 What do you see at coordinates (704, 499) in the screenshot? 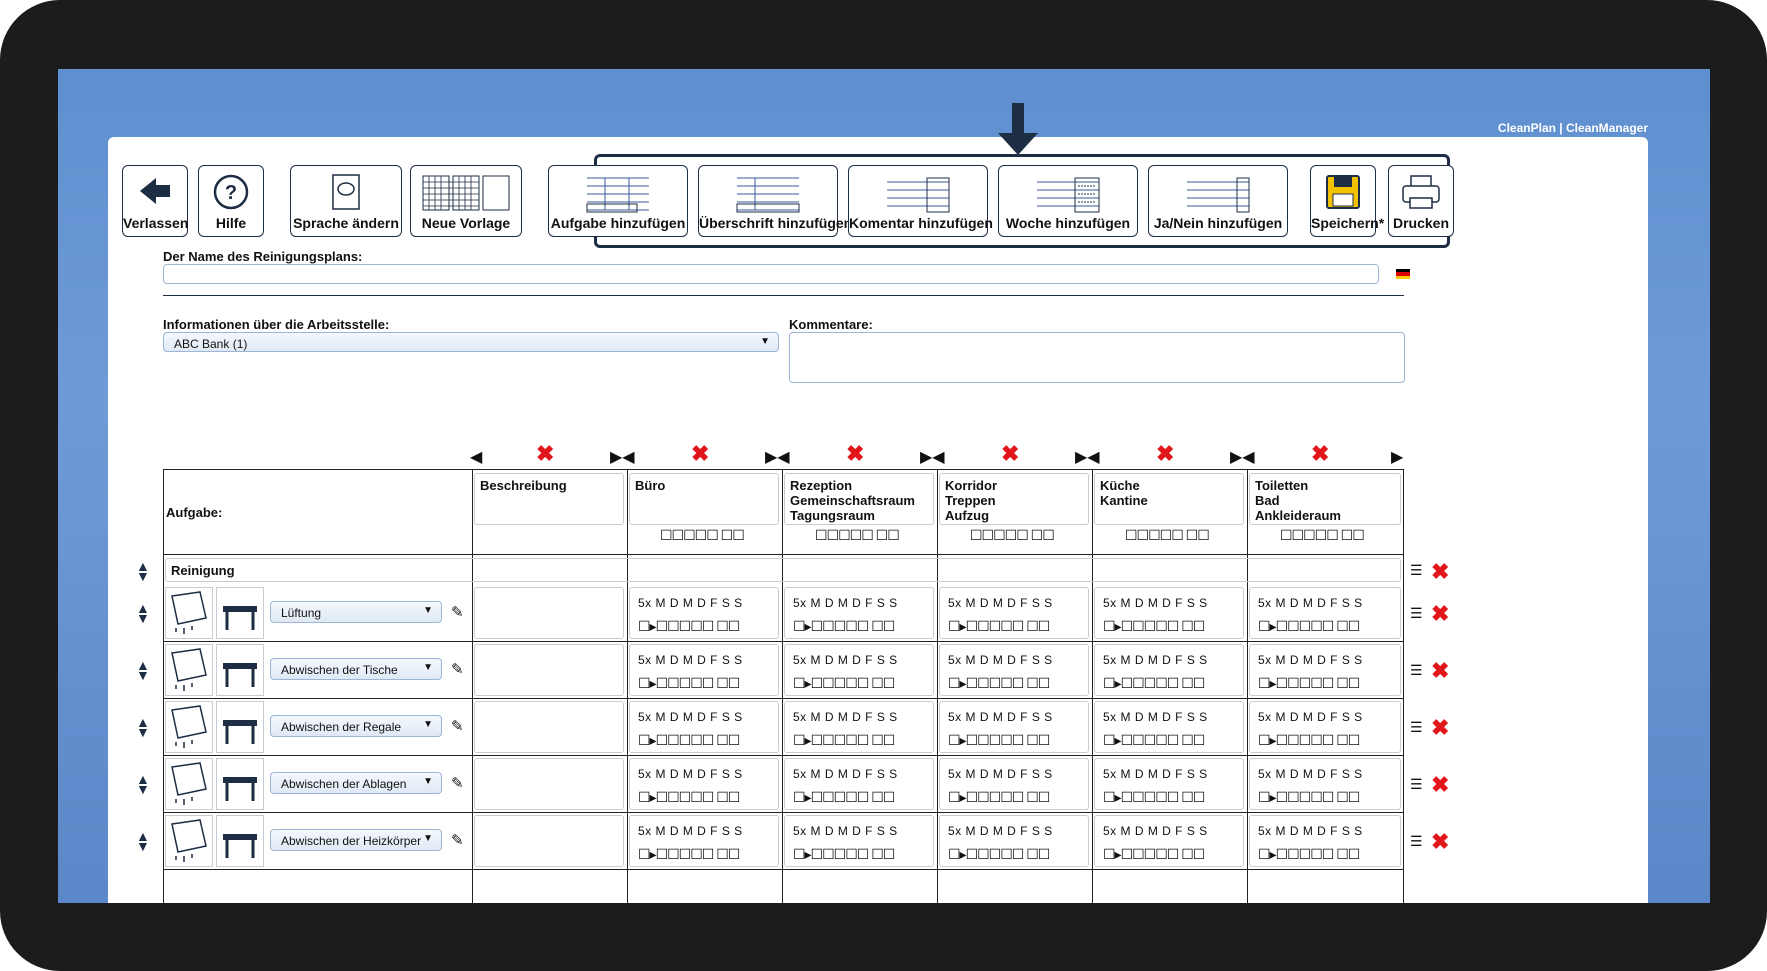
I see `area-header: Büro` at bounding box center [704, 499].